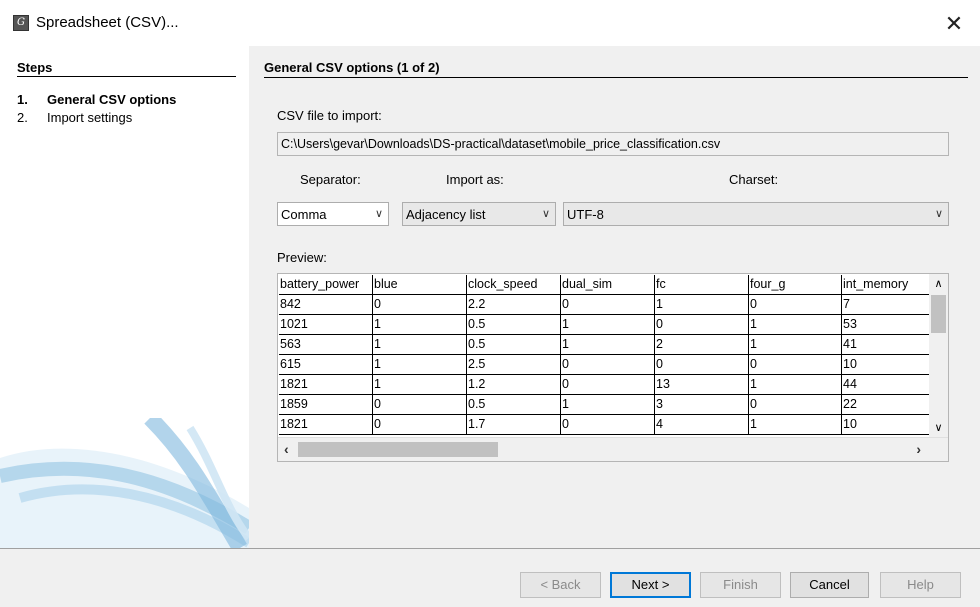 This screenshot has width=980, height=607. Describe the element at coordinates (938, 355) in the screenshot. I see `vertical-scrollbar: ∧ ∨` at that location.